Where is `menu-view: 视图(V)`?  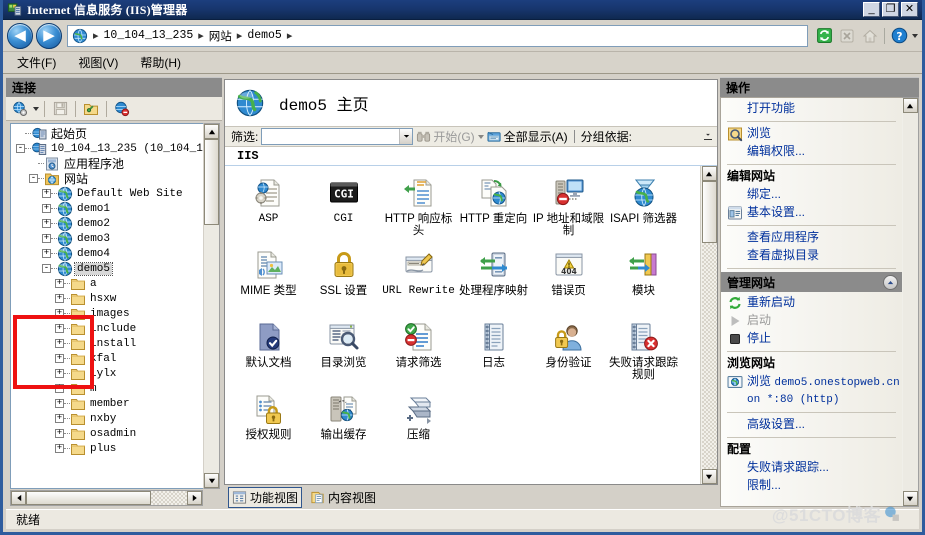
menu-view: 视图(V) is located at coordinates (98, 62).